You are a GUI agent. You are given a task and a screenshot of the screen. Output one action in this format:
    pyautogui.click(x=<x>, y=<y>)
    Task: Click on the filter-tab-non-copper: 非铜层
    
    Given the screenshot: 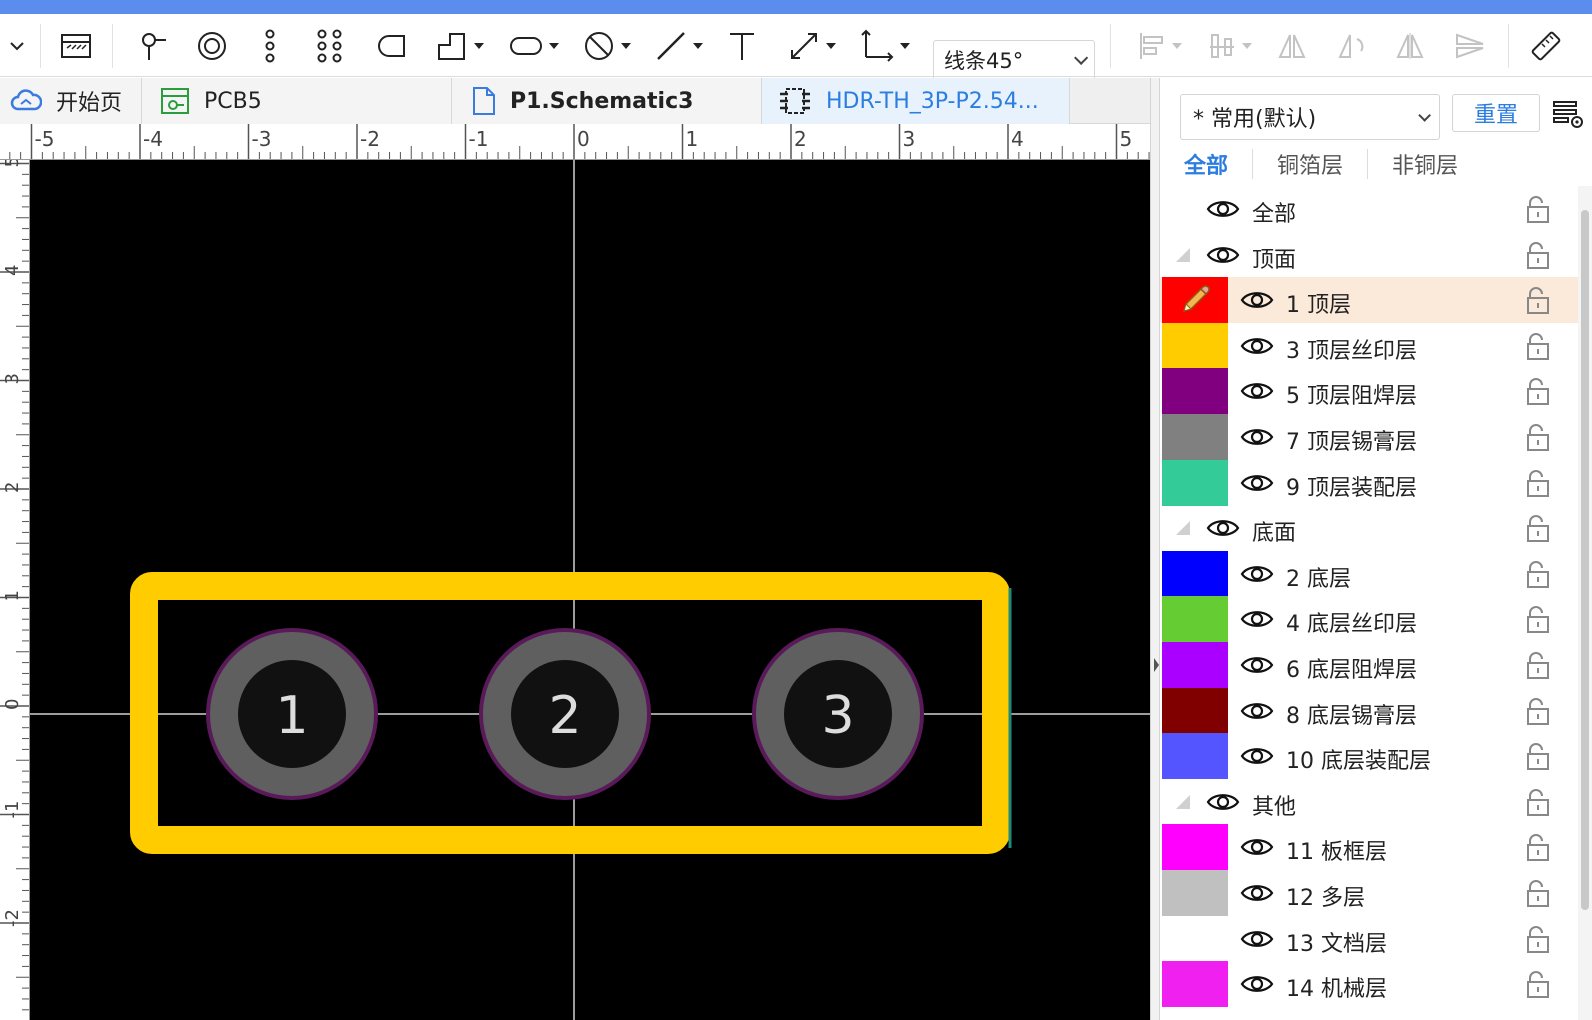 What is the action you would take?
    pyautogui.click(x=1425, y=164)
    